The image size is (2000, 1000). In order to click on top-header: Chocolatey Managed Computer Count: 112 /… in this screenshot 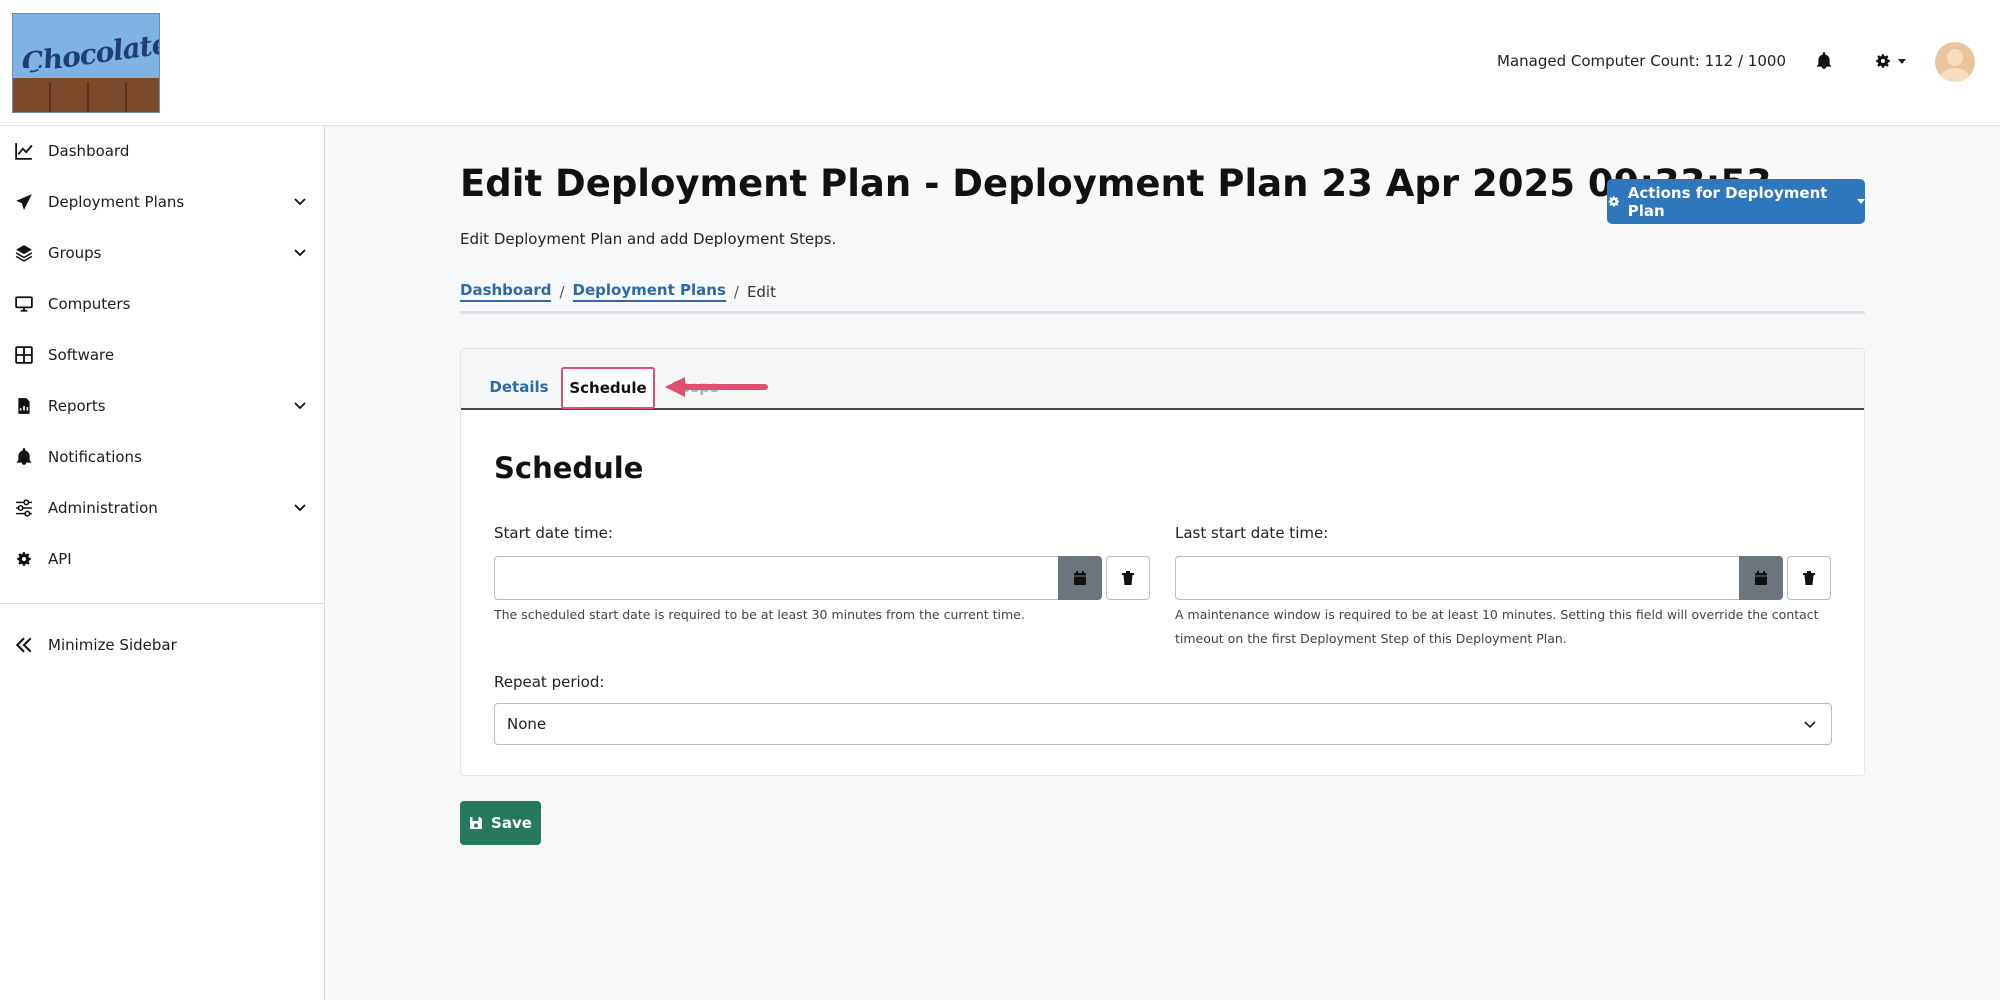, I will do `click(1000, 63)`.